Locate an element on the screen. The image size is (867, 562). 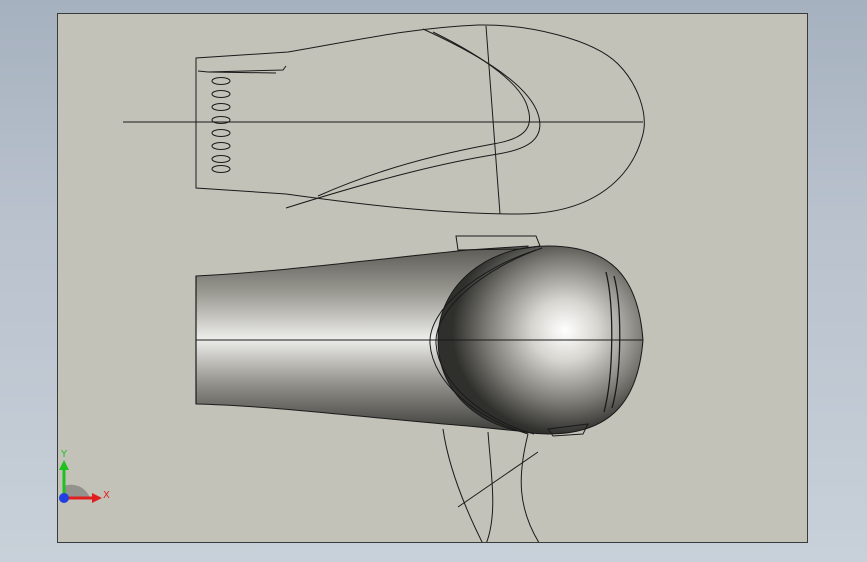
z-axis-dot is located at coordinates (64, 498).